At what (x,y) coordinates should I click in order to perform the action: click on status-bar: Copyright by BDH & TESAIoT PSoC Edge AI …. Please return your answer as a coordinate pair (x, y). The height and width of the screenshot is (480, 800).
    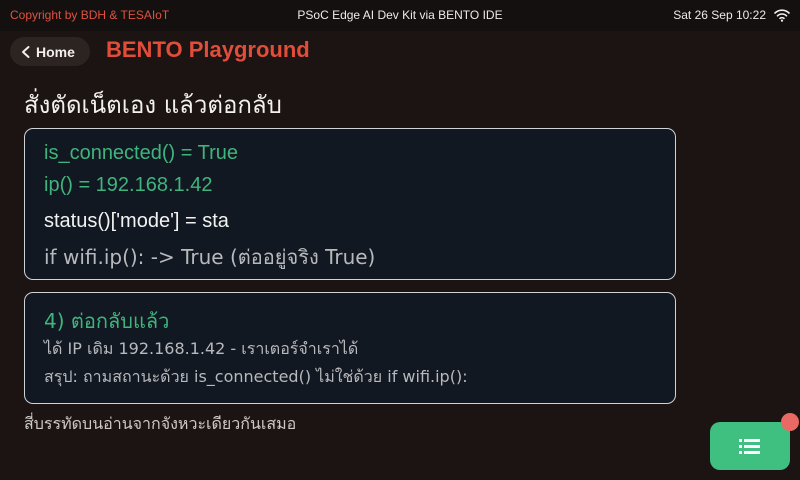
    Looking at the image, I should click on (400, 15).